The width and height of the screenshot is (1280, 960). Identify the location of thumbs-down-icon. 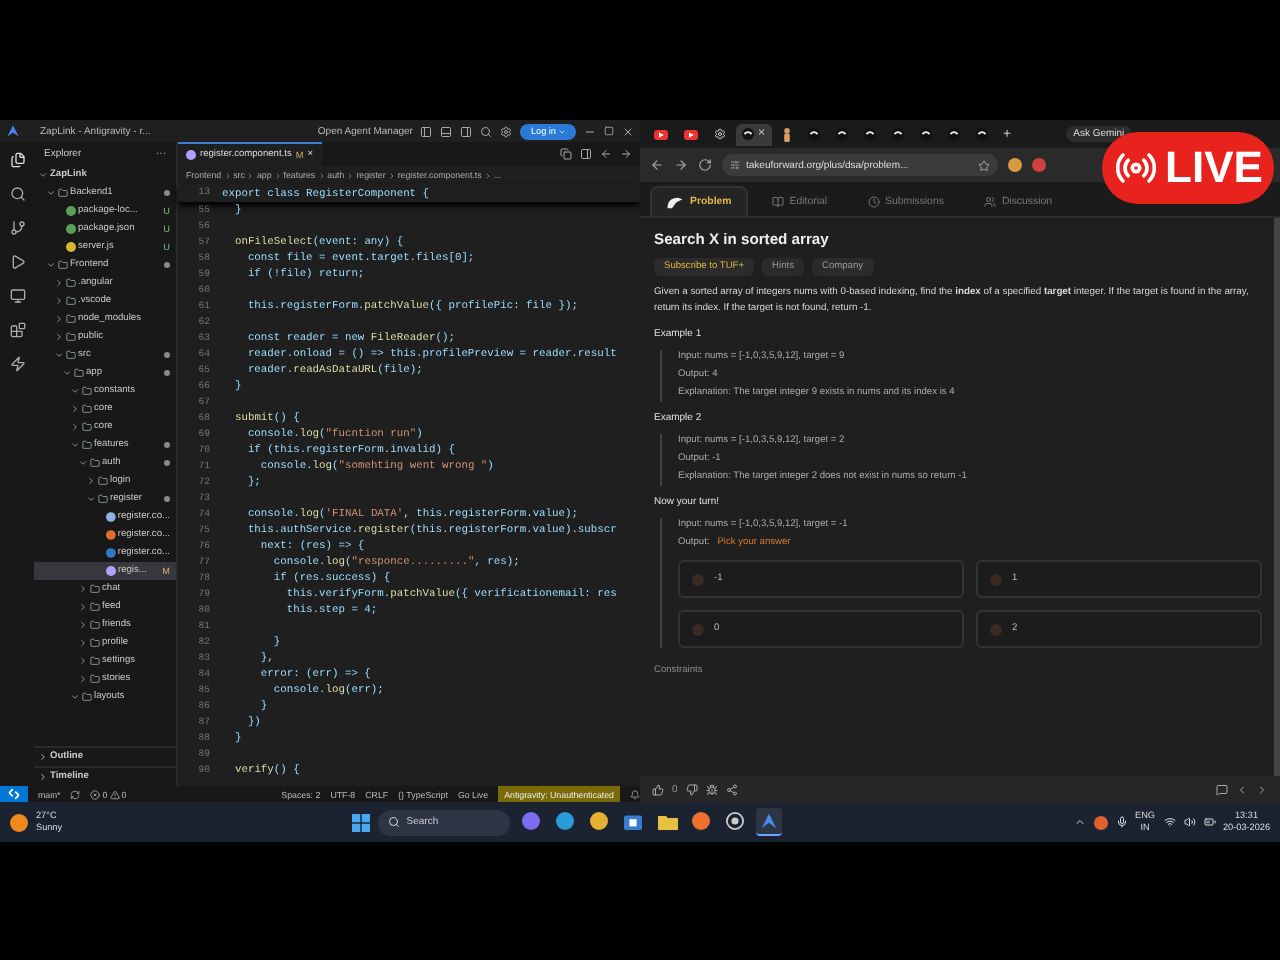
(691, 789).